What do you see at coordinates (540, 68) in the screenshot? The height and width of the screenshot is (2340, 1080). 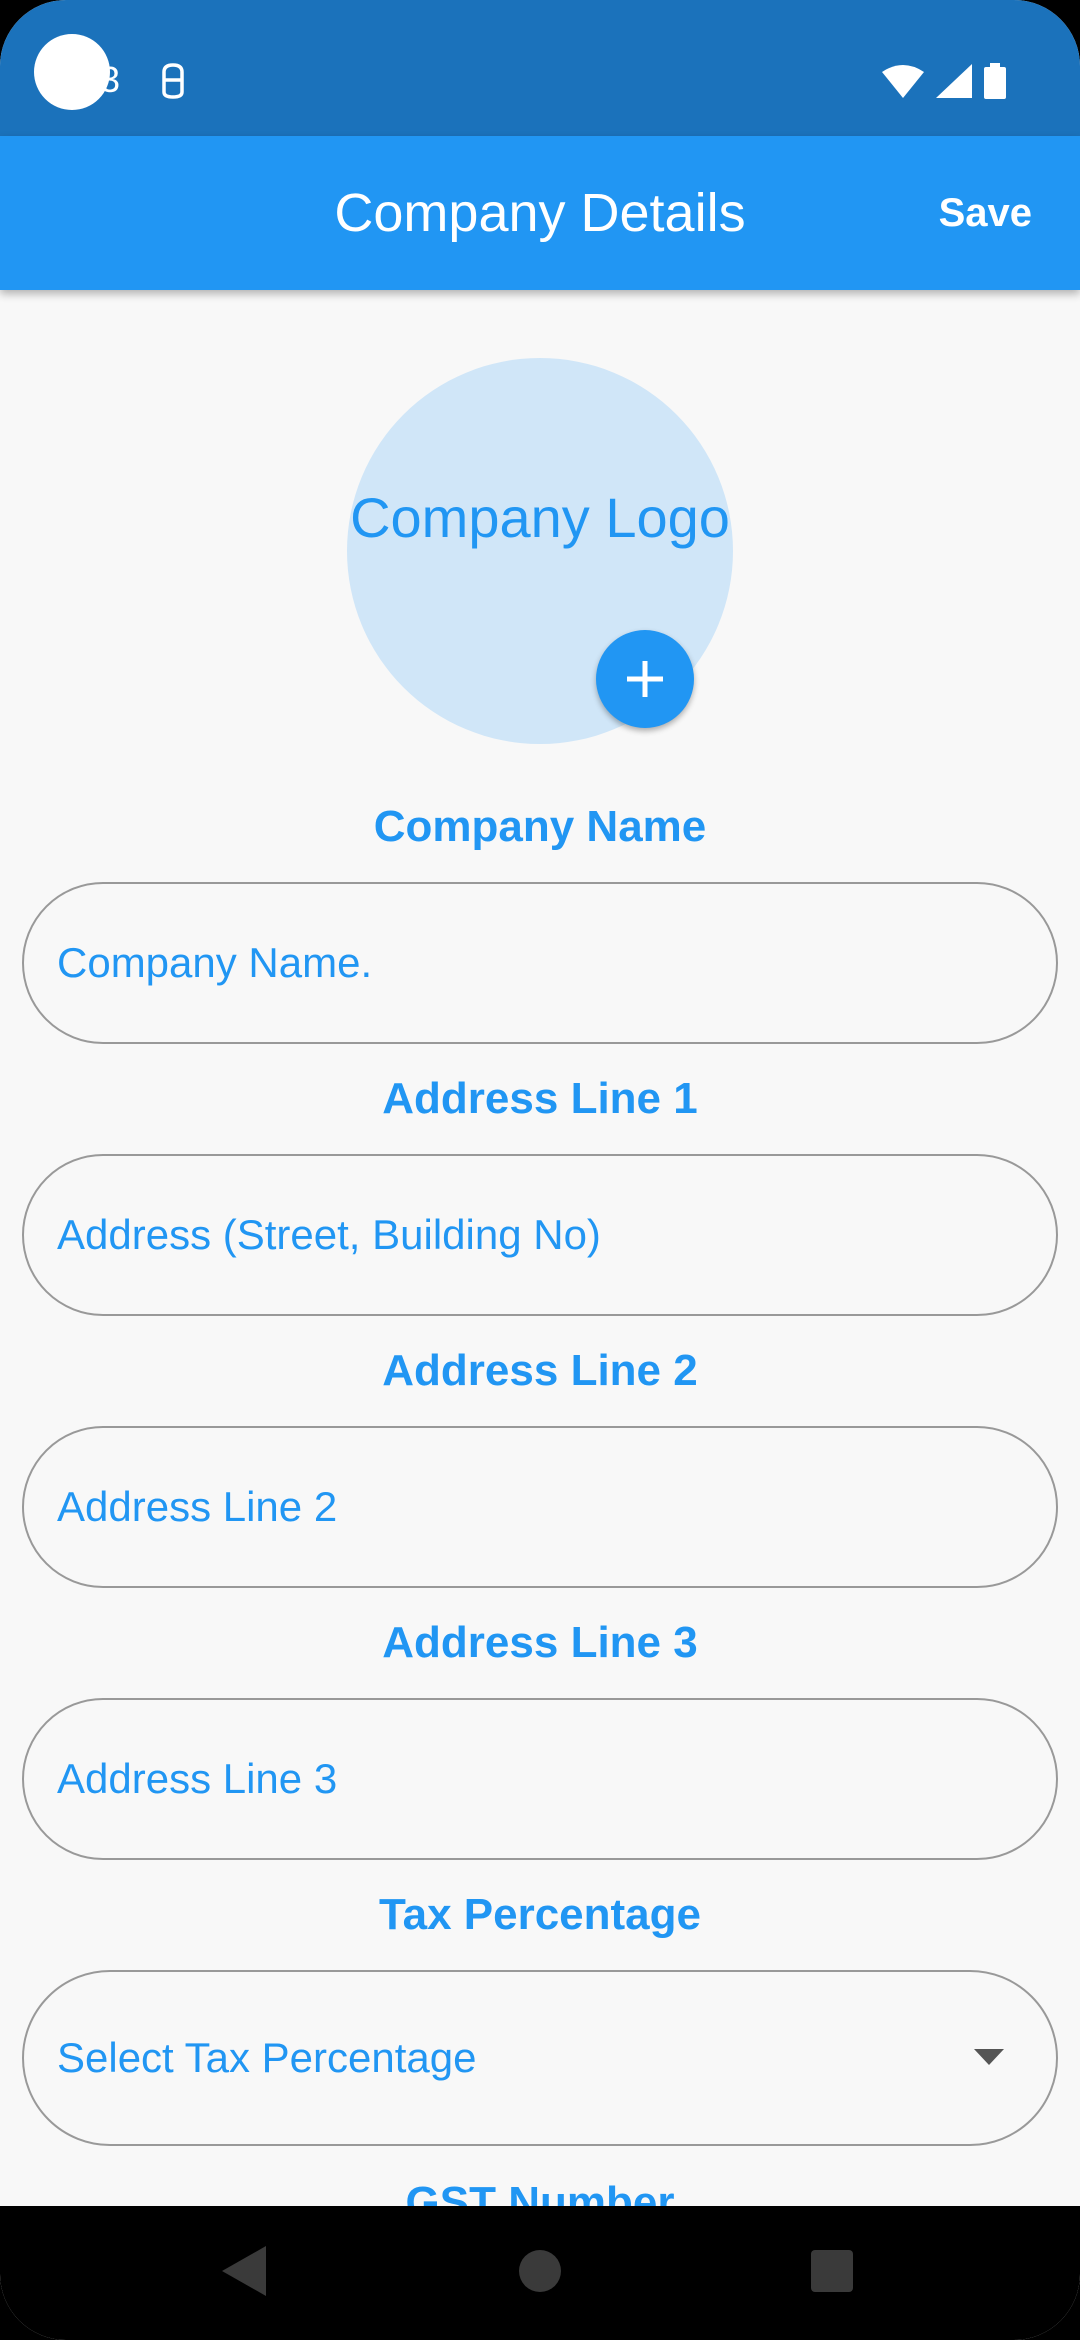 I see `status-bar: 3` at bounding box center [540, 68].